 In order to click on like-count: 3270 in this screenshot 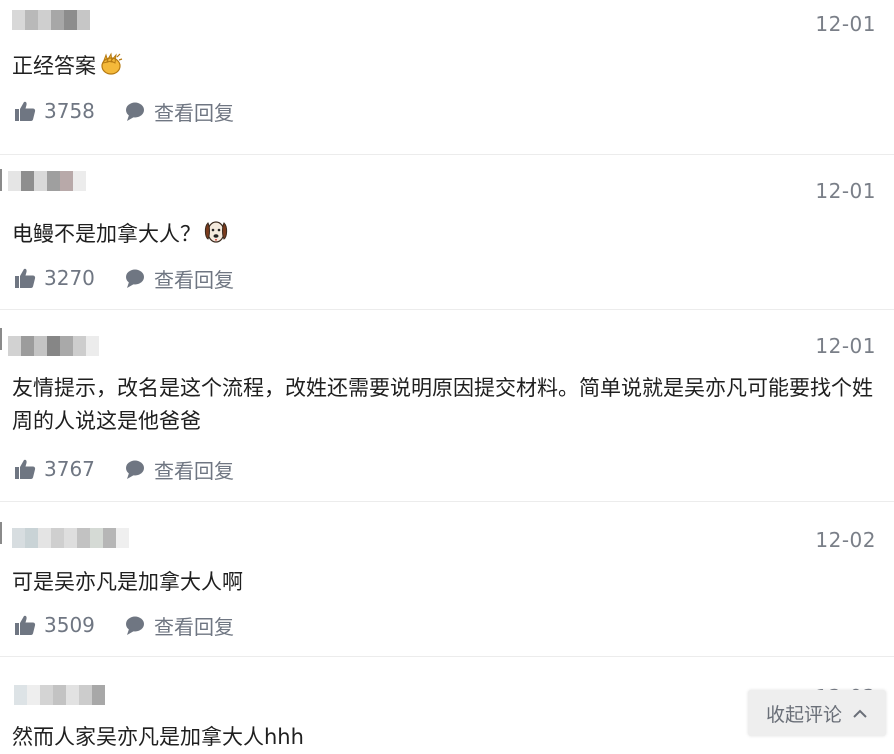, I will do `click(76, 278)`.